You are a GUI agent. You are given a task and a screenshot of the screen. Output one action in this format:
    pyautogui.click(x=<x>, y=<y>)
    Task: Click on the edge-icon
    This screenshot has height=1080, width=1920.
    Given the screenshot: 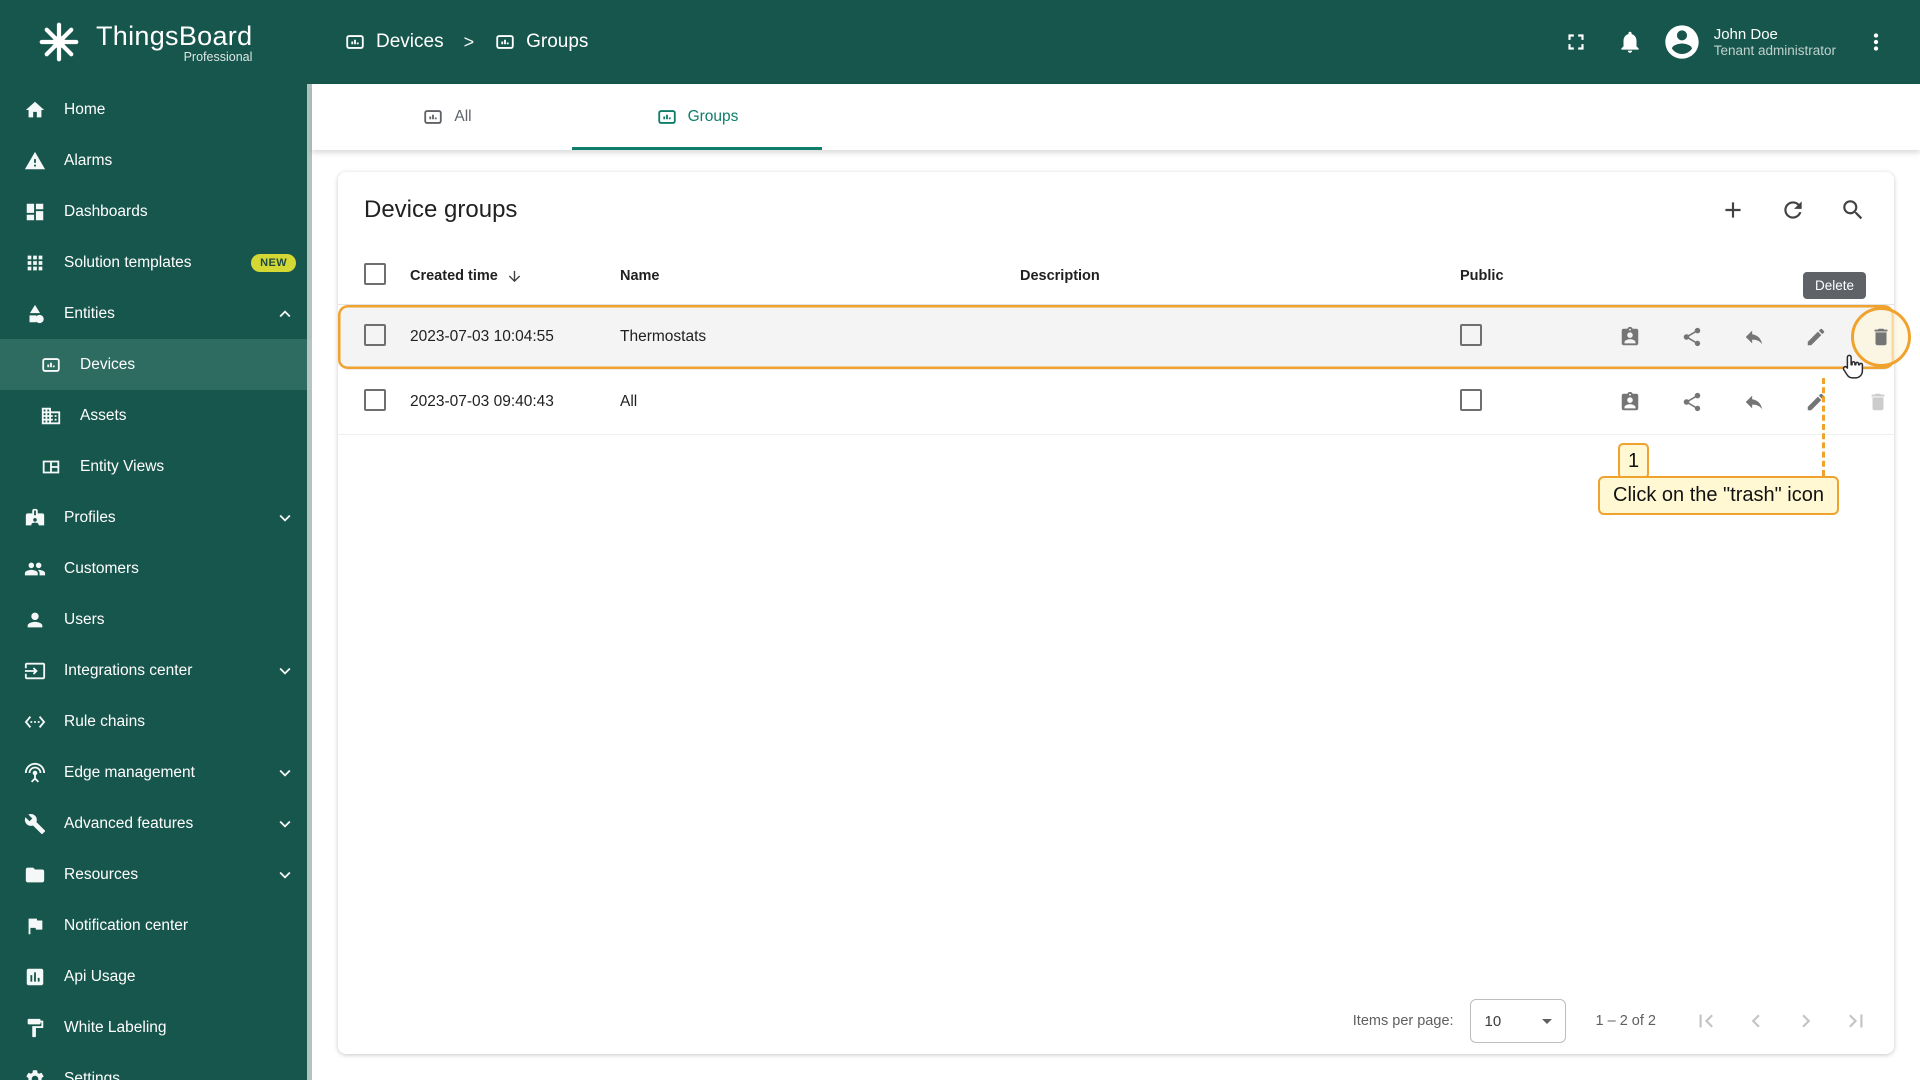 What is the action you would take?
    pyautogui.click(x=35, y=773)
    